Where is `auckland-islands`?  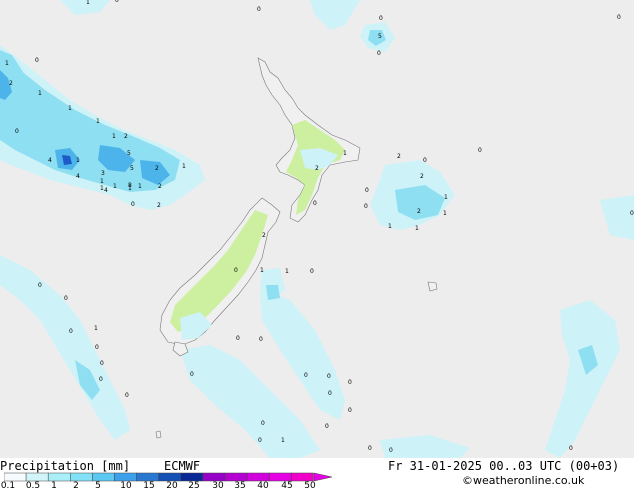
auckland-islands is located at coordinates (158, 434).